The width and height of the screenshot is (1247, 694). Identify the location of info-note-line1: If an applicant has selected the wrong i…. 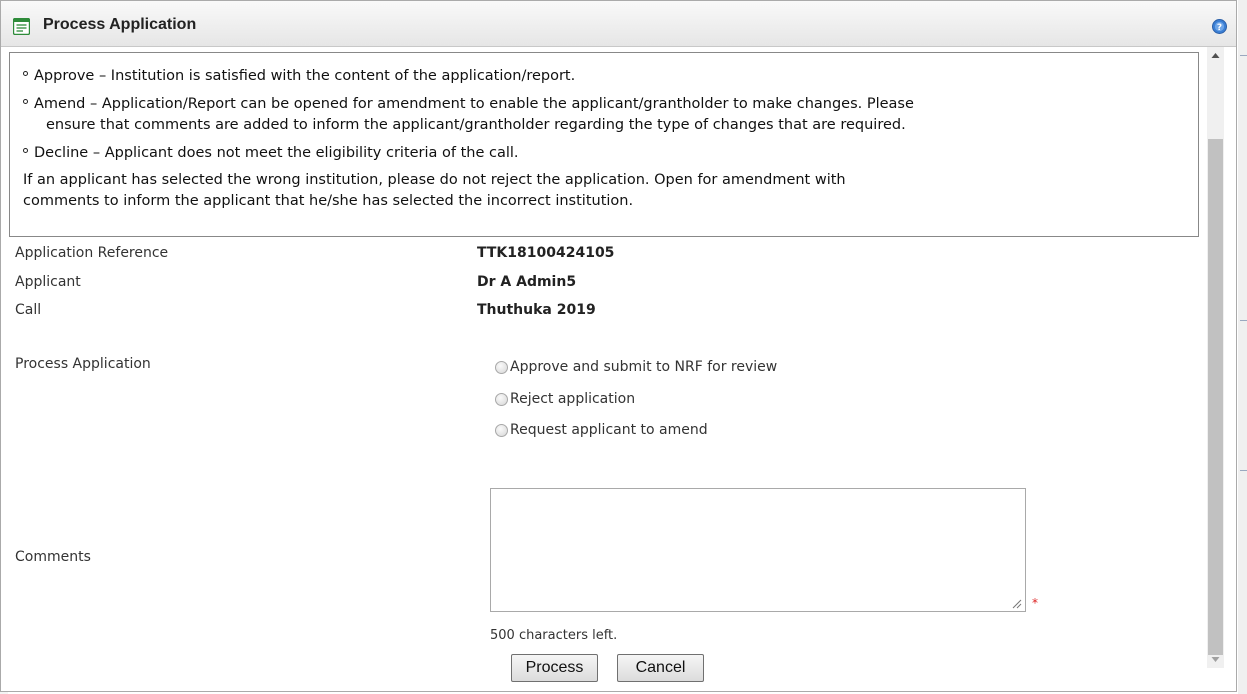
(434, 180).